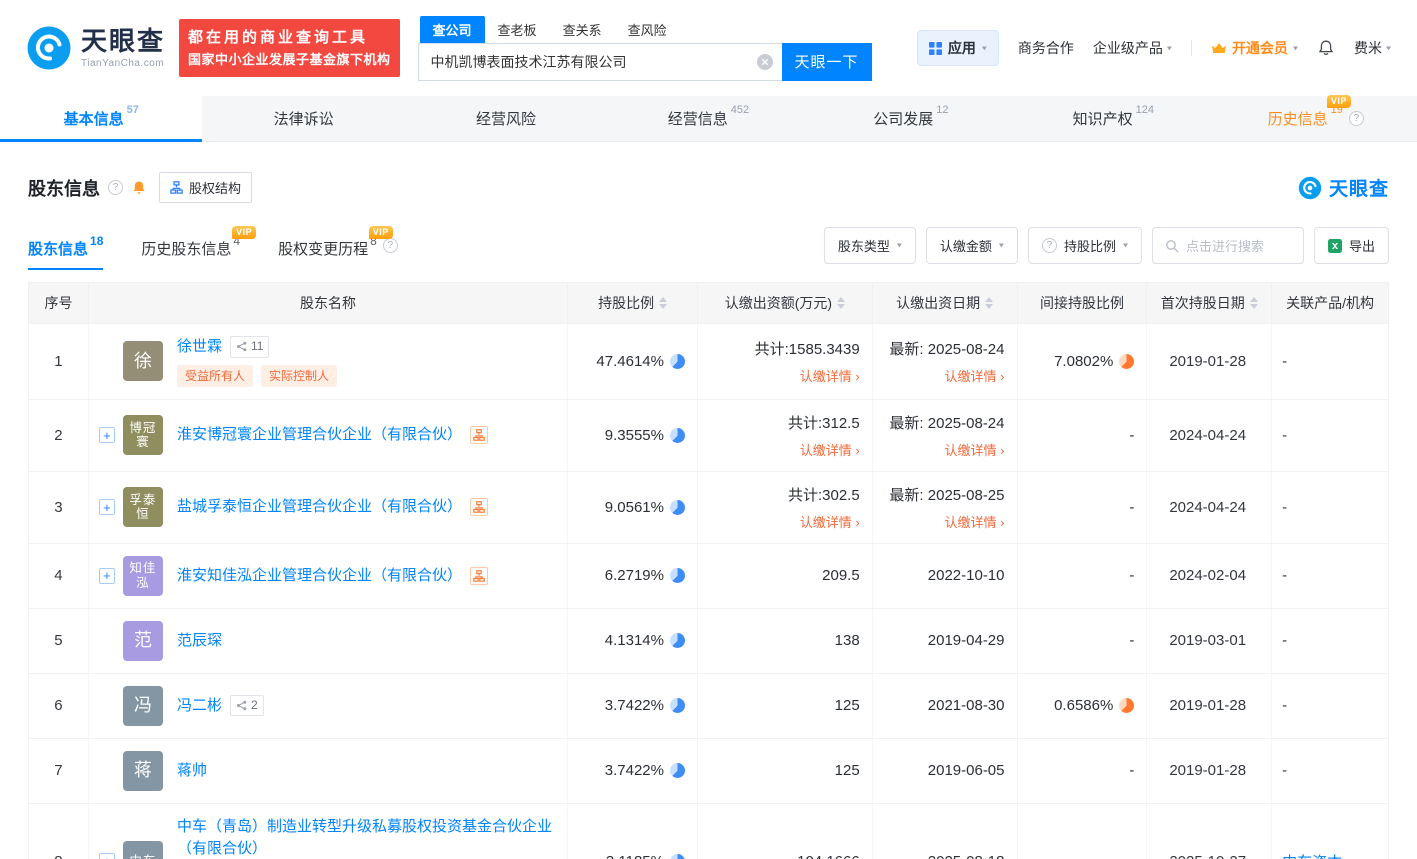 The width and height of the screenshot is (1417, 859). What do you see at coordinates (582, 29) in the screenshot?
I see `search-tab: 查关系` at bounding box center [582, 29].